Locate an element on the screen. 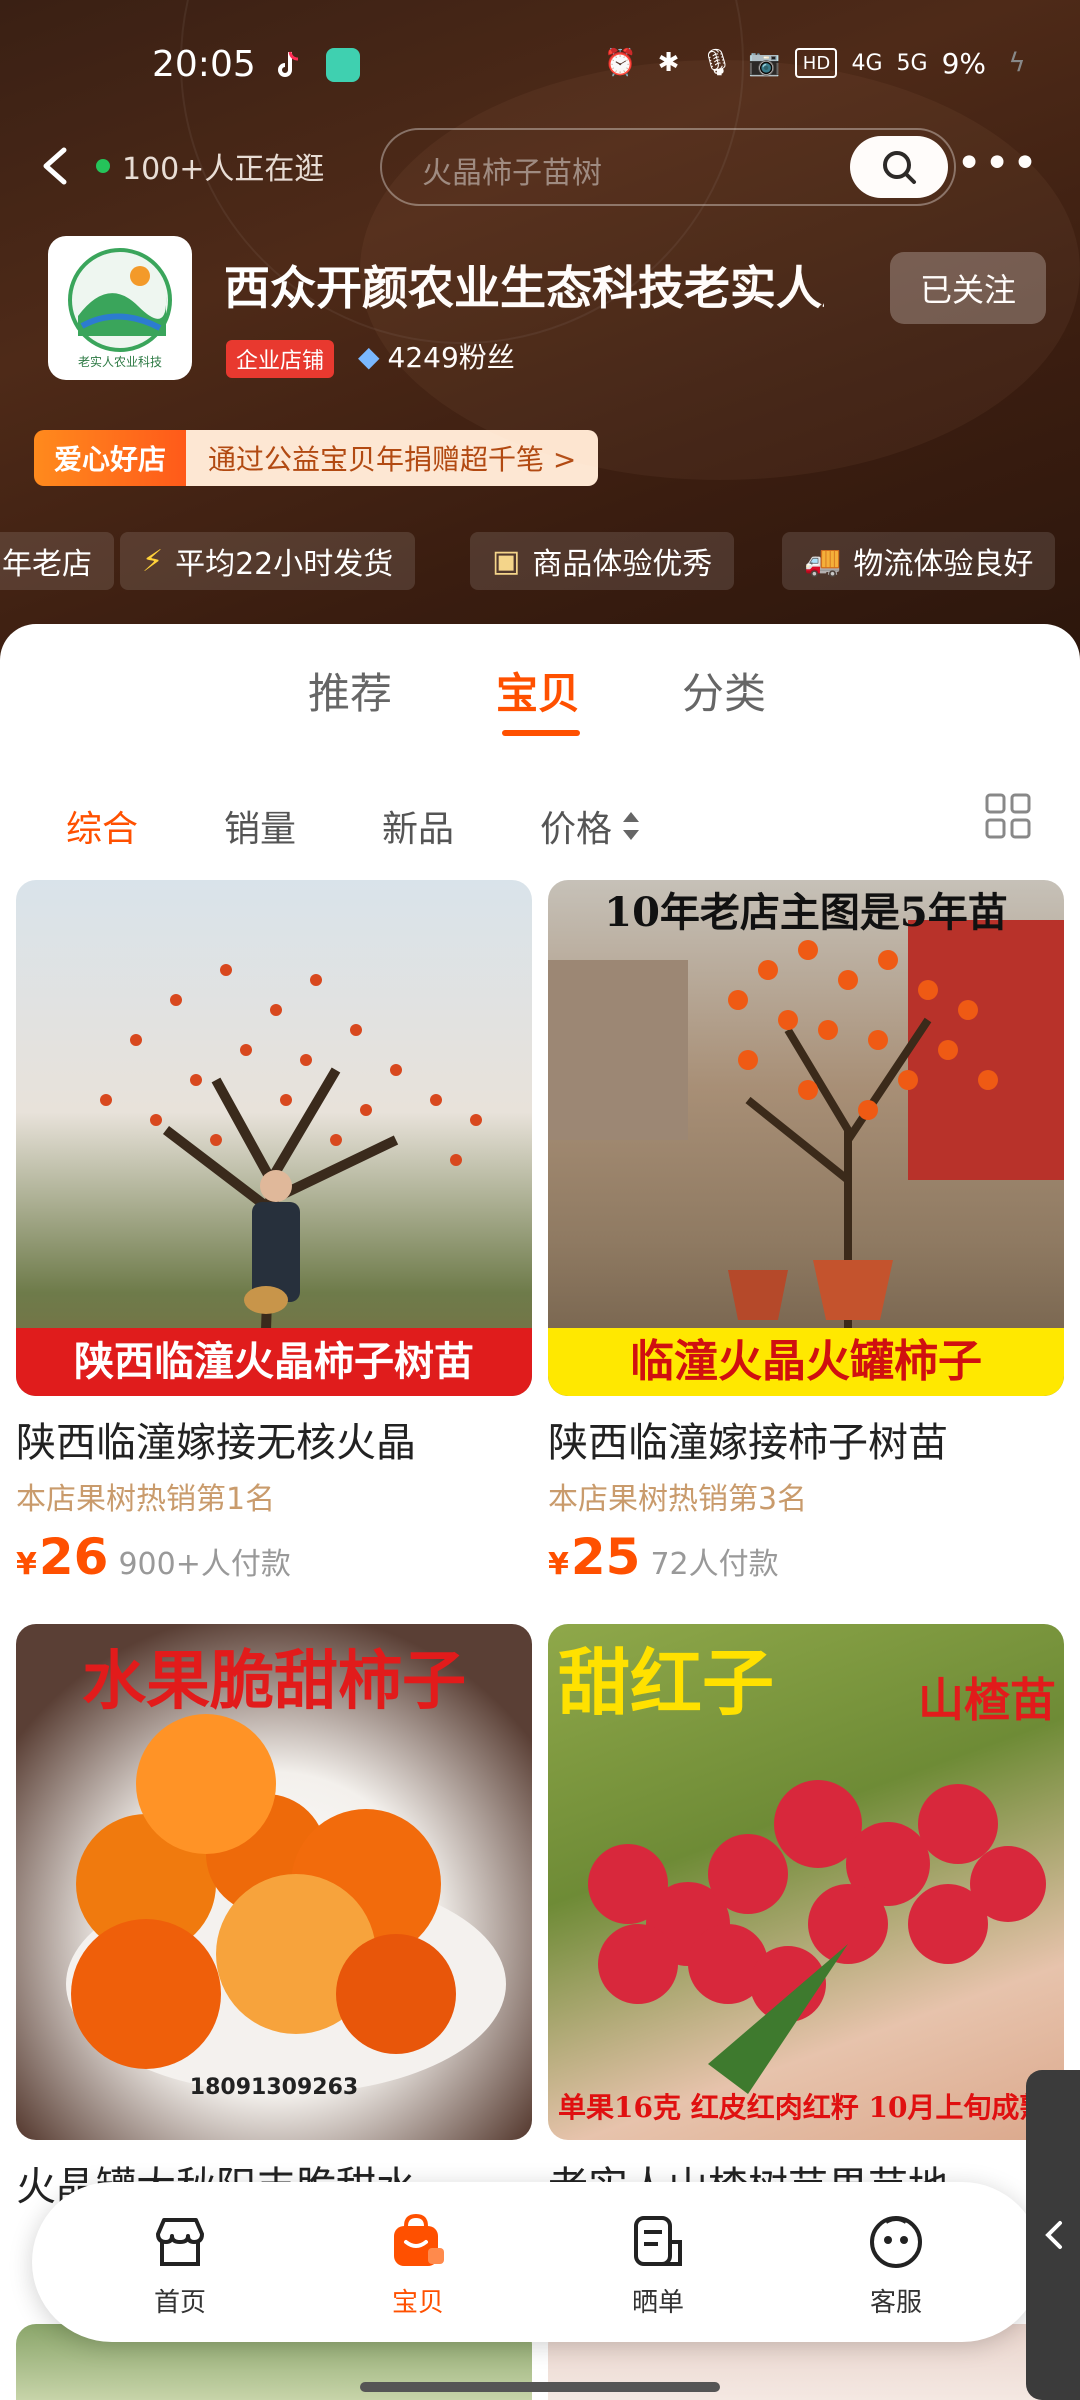 The image size is (1080, 2400). product-image-caption: 临潼火晶火罐柿子 is located at coordinates (806, 1362).